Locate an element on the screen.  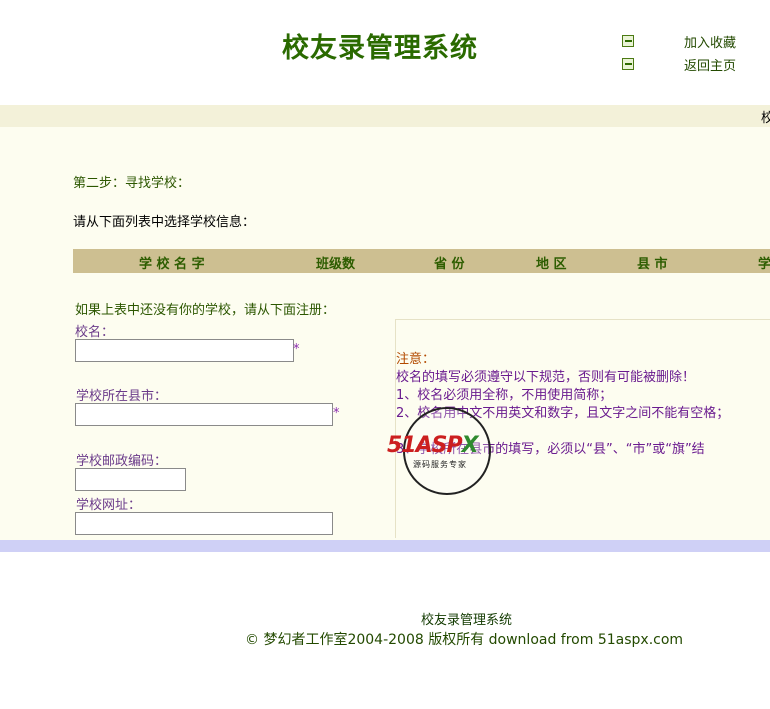
add-favorite-label: 加入收藏 is located at coordinates (710, 41).